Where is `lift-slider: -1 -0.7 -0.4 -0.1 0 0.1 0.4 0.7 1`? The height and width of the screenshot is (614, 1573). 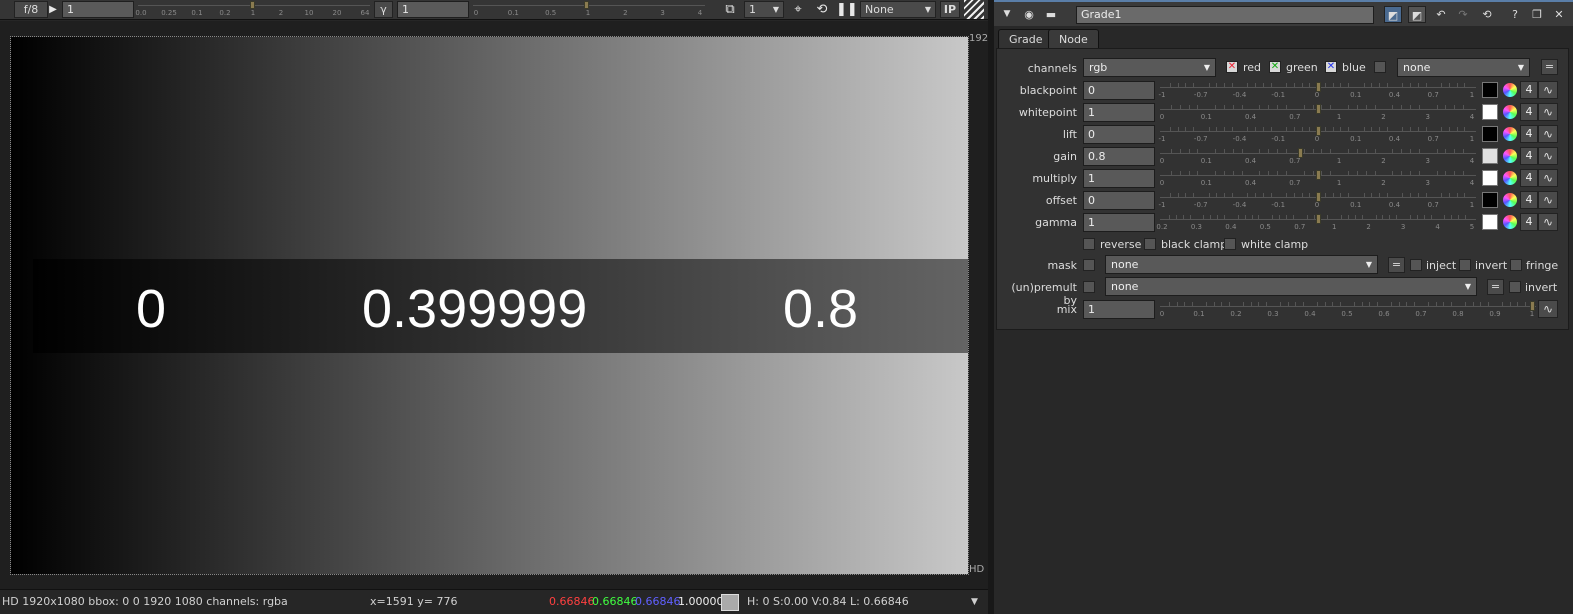
lift-slider: -1 -0.7 -0.4 -0.1 0 0.1 0.4 0.7 1 is located at coordinates (1317, 134).